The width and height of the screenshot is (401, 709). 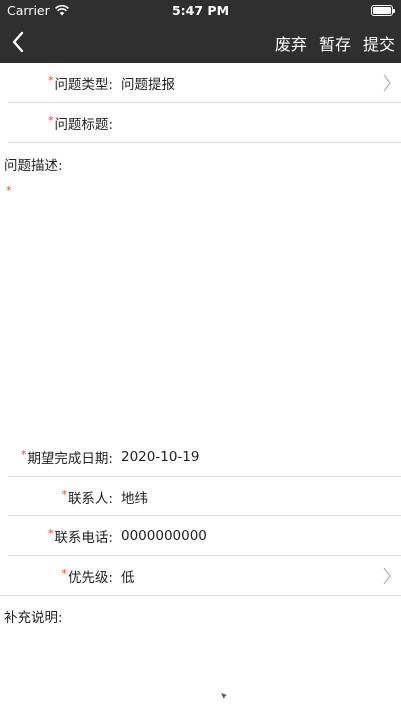 I want to click on problem-type-row: *问题类型: 问题提报, so click(x=200, y=82).